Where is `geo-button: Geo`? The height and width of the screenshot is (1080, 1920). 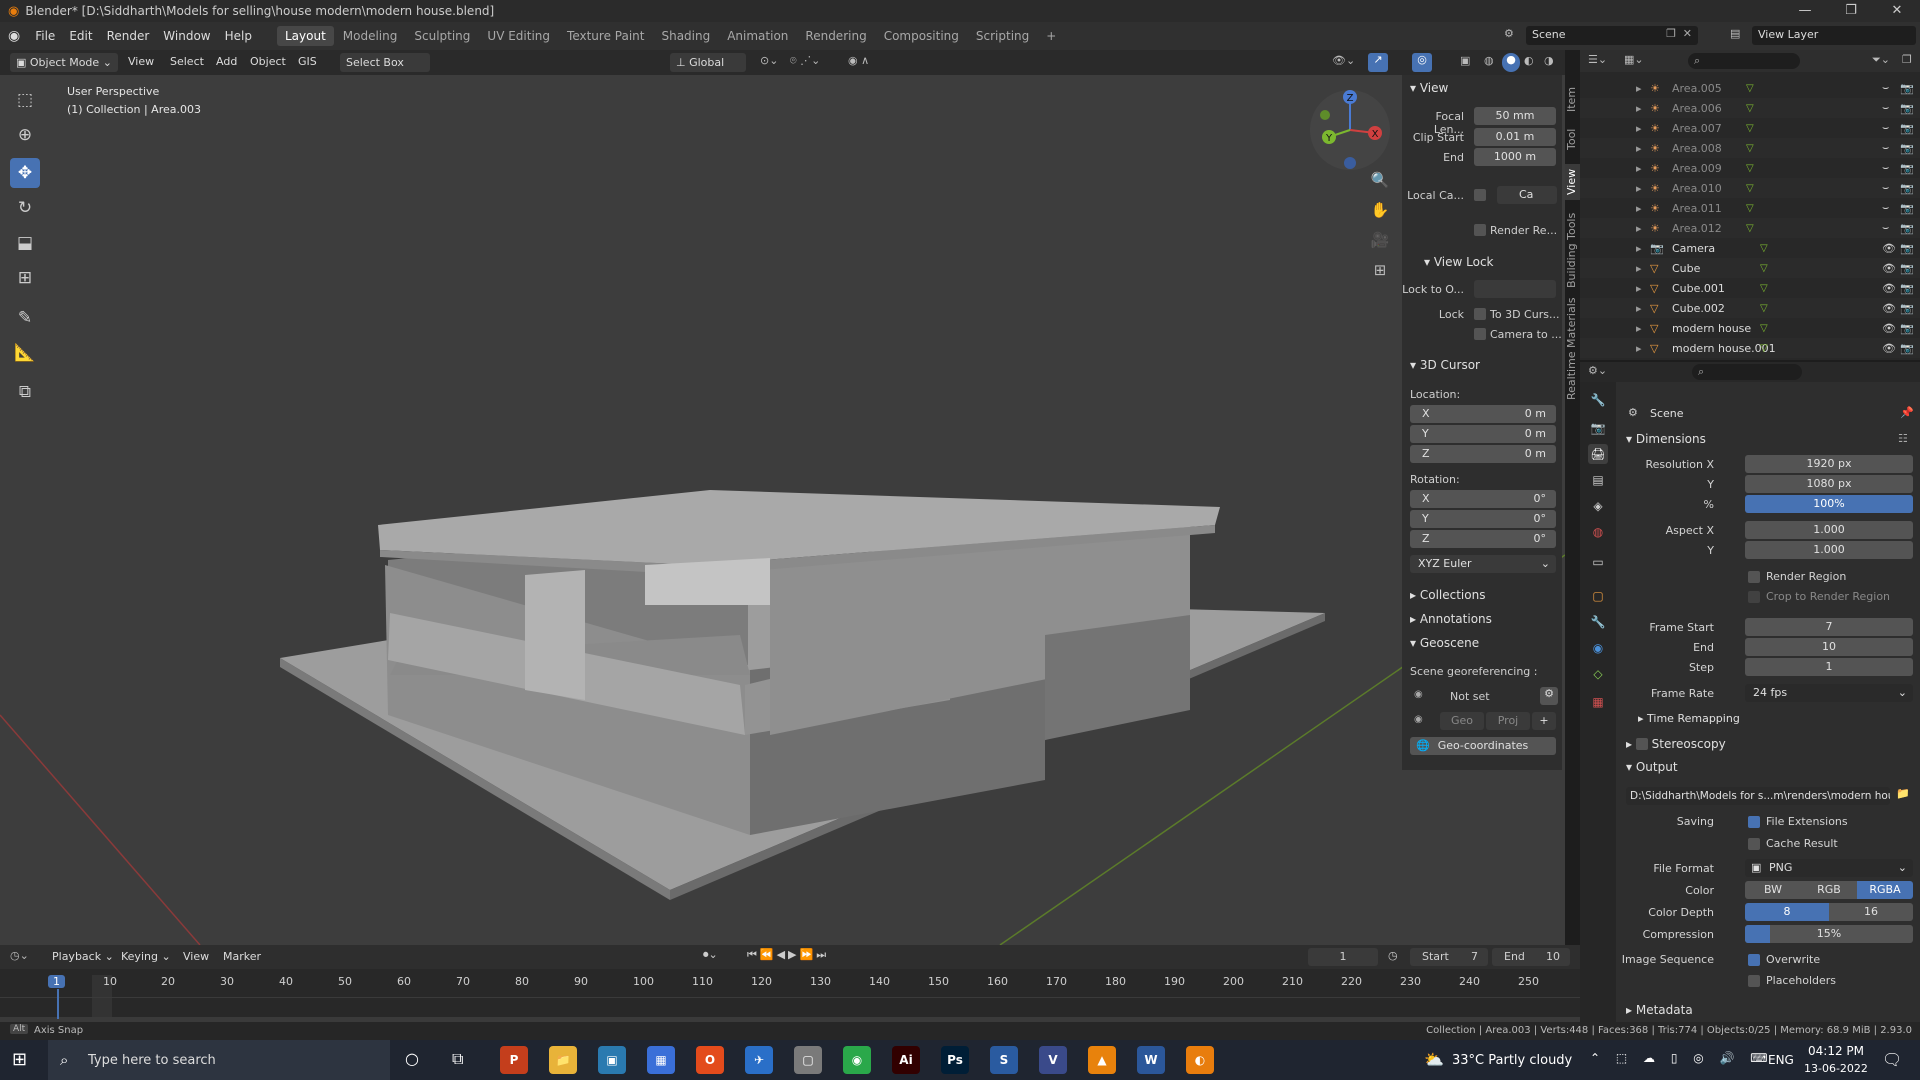
geo-button: Geo is located at coordinates (1462, 721).